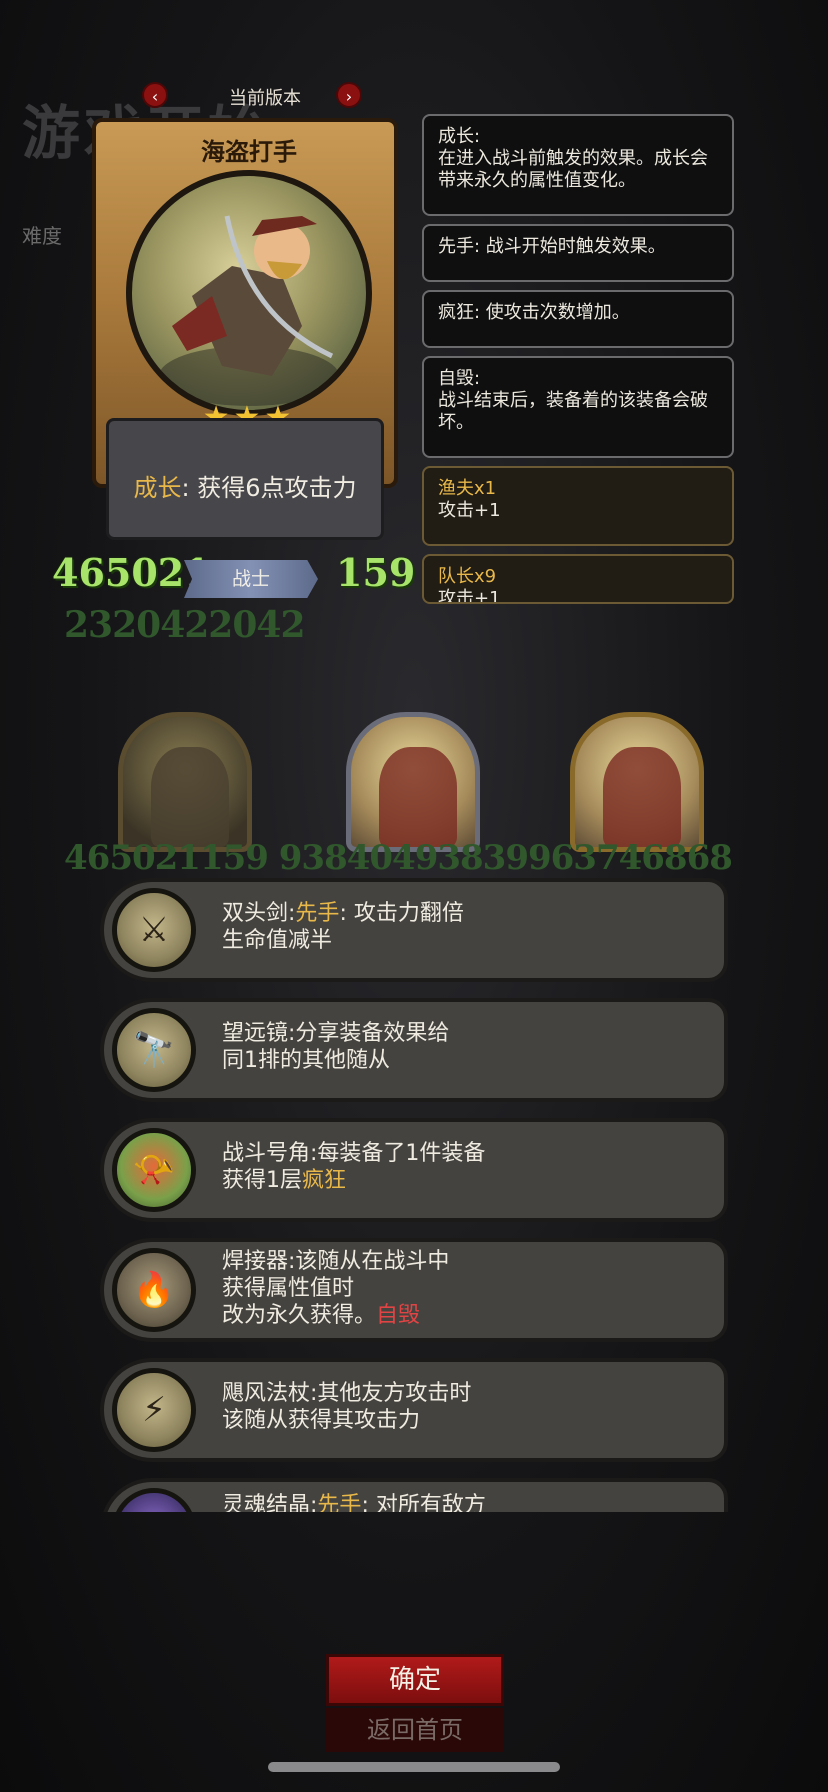 The image size is (828, 1792). I want to click on confirm-button: 确定, so click(415, 1680).